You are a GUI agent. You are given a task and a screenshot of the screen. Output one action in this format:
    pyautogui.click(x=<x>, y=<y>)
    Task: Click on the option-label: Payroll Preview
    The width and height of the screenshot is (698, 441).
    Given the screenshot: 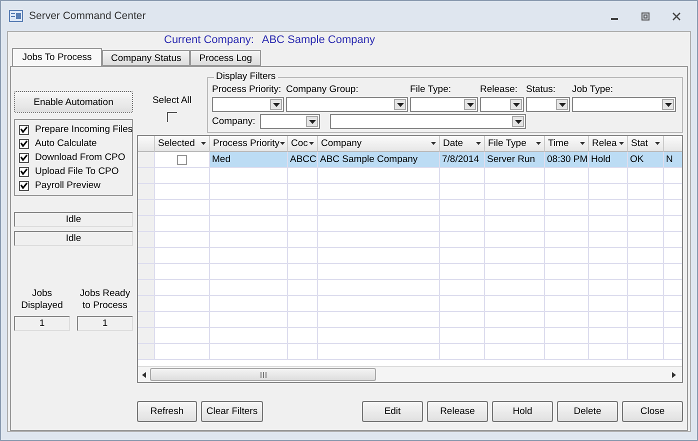 What is the action you would take?
    pyautogui.click(x=67, y=185)
    